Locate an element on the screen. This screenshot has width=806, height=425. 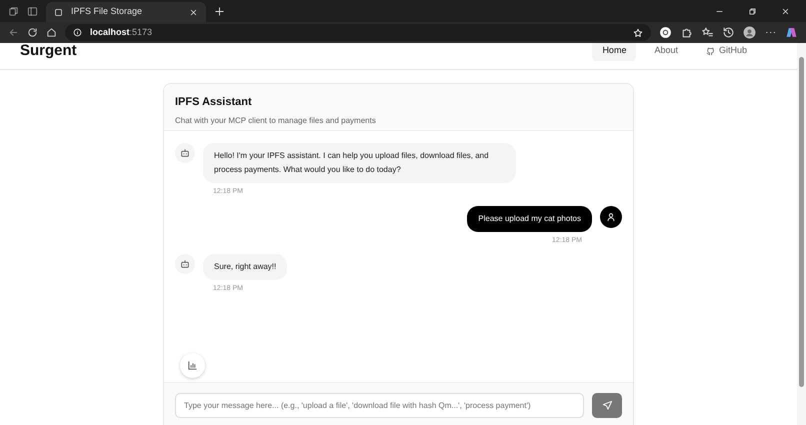
message-bubble: Sure, right away!! is located at coordinates (245, 267).